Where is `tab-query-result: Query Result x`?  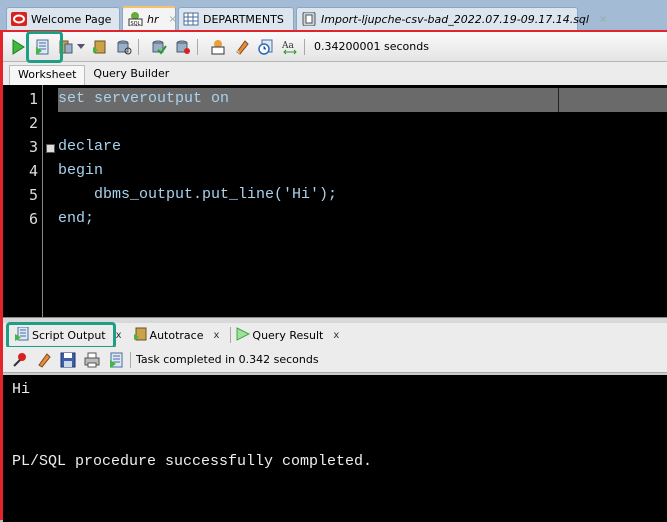
tab-query-result: Query Result x is located at coordinates (290, 335).